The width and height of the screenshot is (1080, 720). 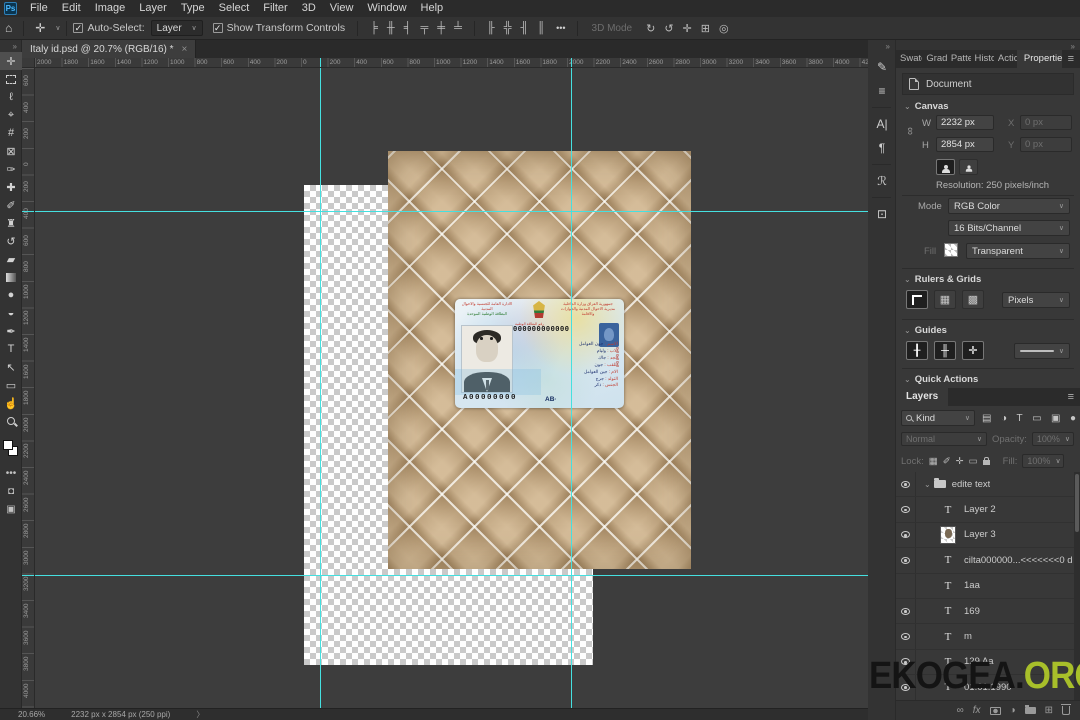 I want to click on move-tool-preset-icon: ✛, so click(x=40, y=28).